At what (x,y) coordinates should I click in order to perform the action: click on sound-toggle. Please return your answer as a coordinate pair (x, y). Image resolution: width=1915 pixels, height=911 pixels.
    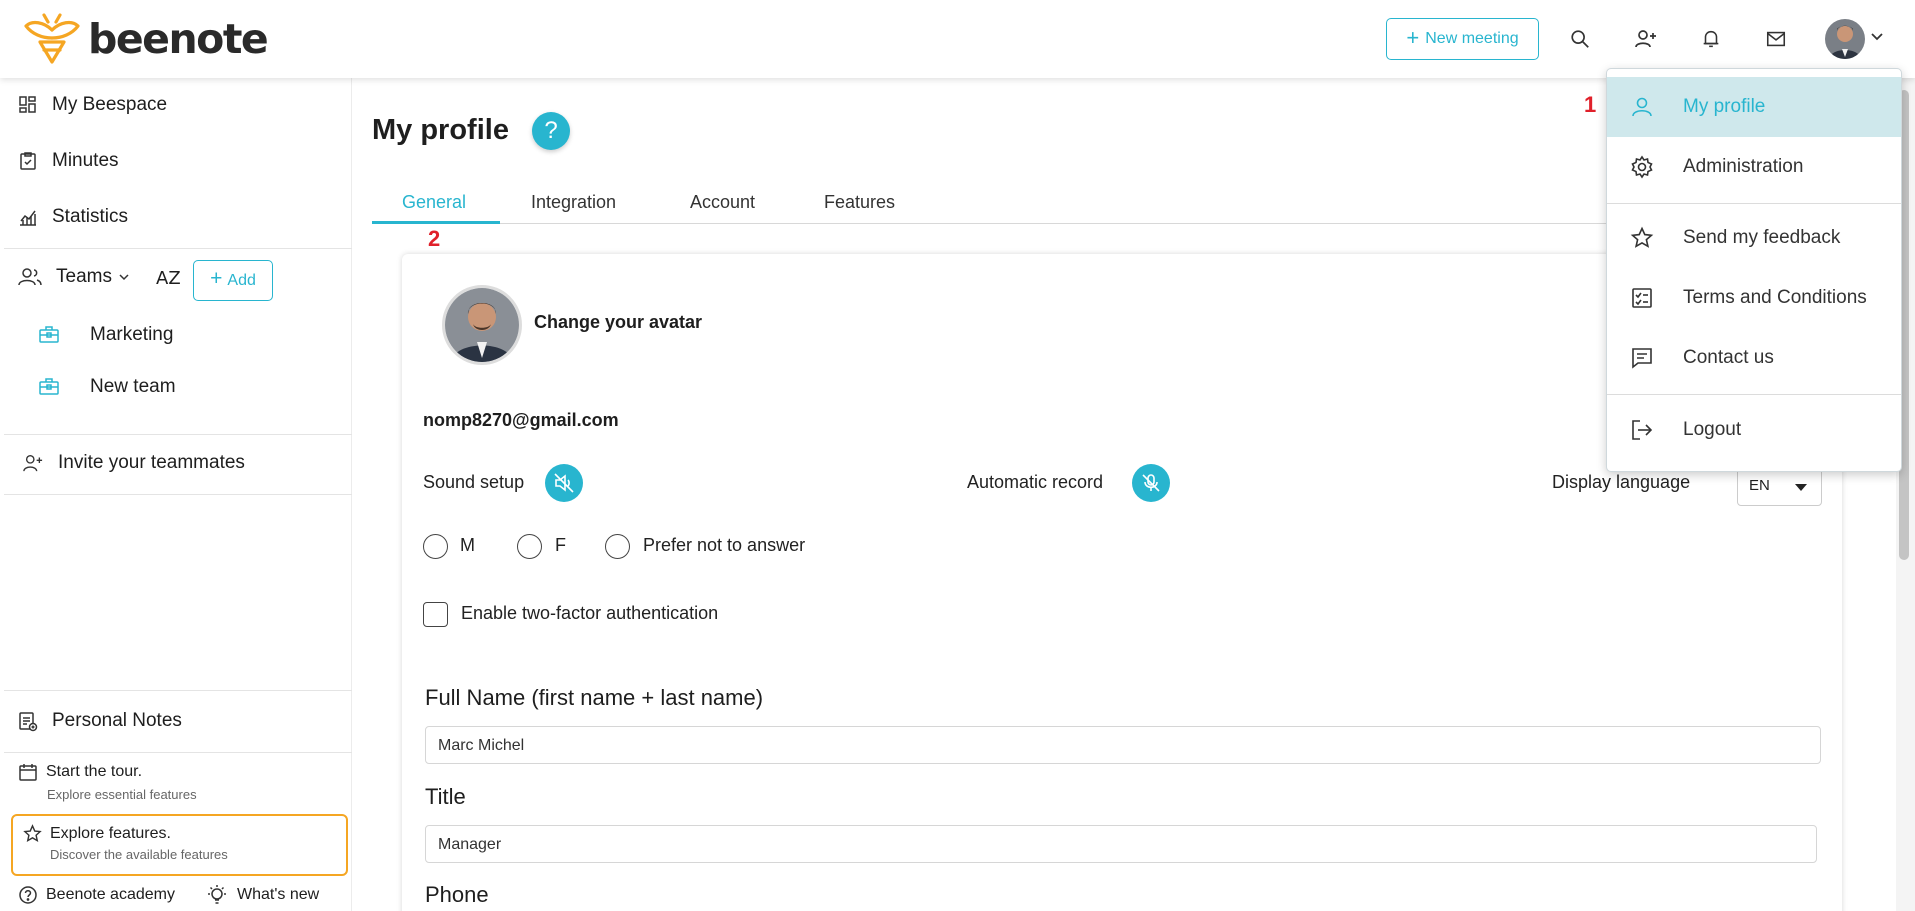
    Looking at the image, I should click on (564, 483).